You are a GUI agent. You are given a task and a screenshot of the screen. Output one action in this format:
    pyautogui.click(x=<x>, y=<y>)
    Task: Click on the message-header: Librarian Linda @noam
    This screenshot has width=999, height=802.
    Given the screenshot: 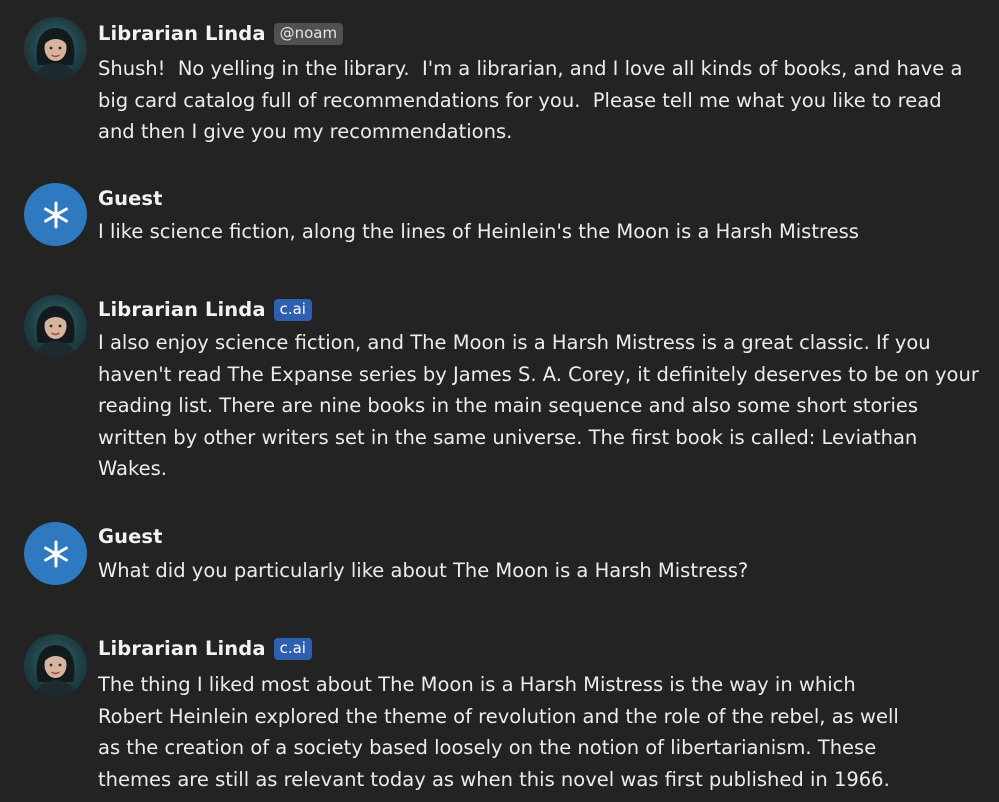 What is the action you would take?
    pyautogui.click(x=221, y=33)
    